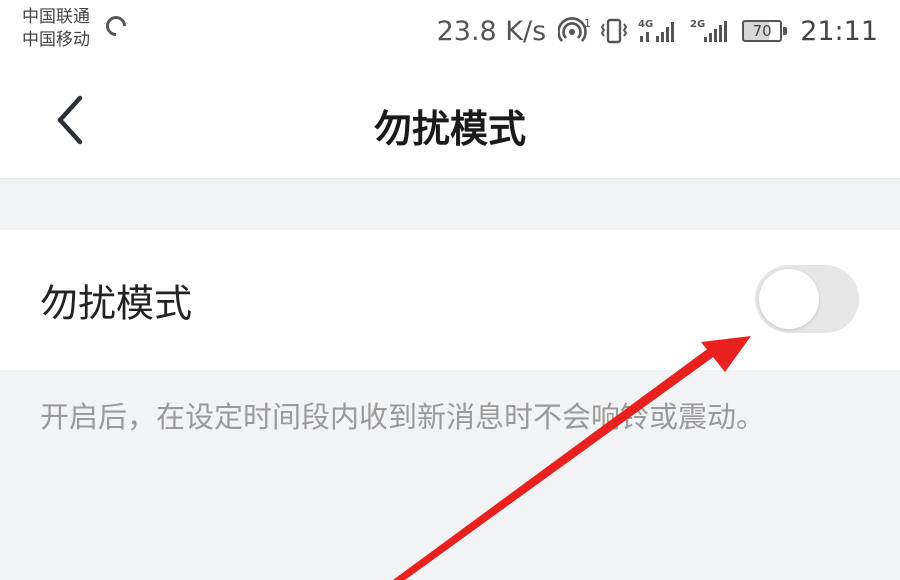 The image size is (900, 580). I want to click on vibrate-icon, so click(614, 31).